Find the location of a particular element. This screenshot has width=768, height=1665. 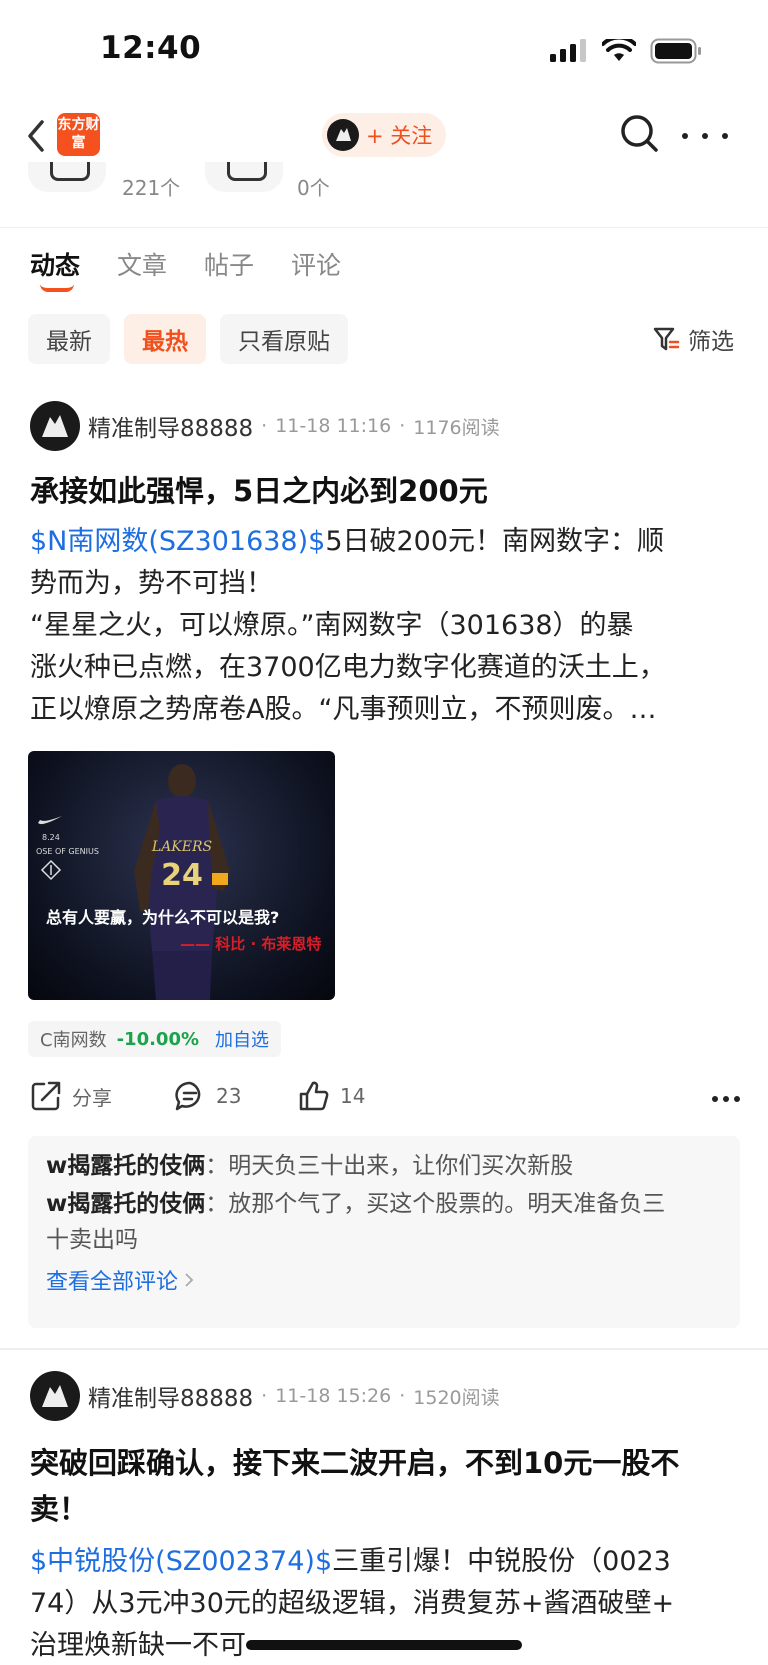

sort-filters: 最新 最热 只看原贴 is located at coordinates (188, 339).